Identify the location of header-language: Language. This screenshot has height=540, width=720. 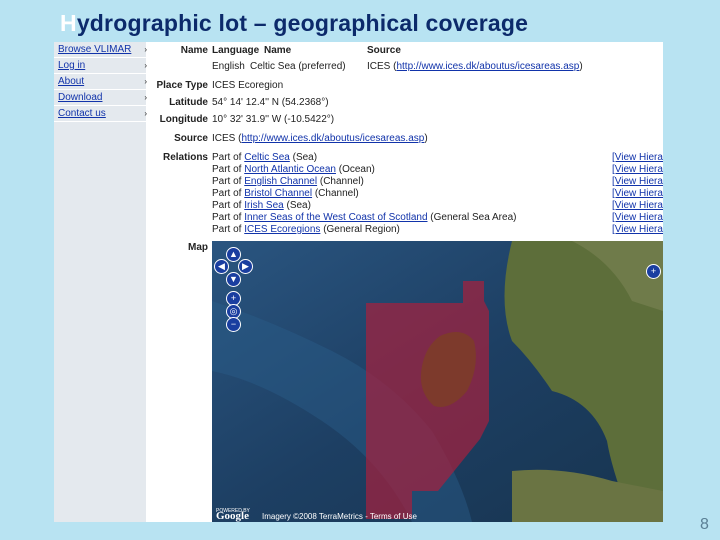
(236, 50).